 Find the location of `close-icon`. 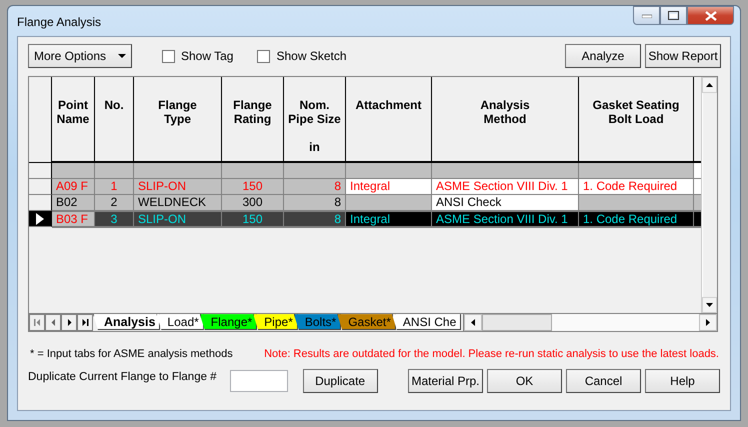

close-icon is located at coordinates (710, 15).